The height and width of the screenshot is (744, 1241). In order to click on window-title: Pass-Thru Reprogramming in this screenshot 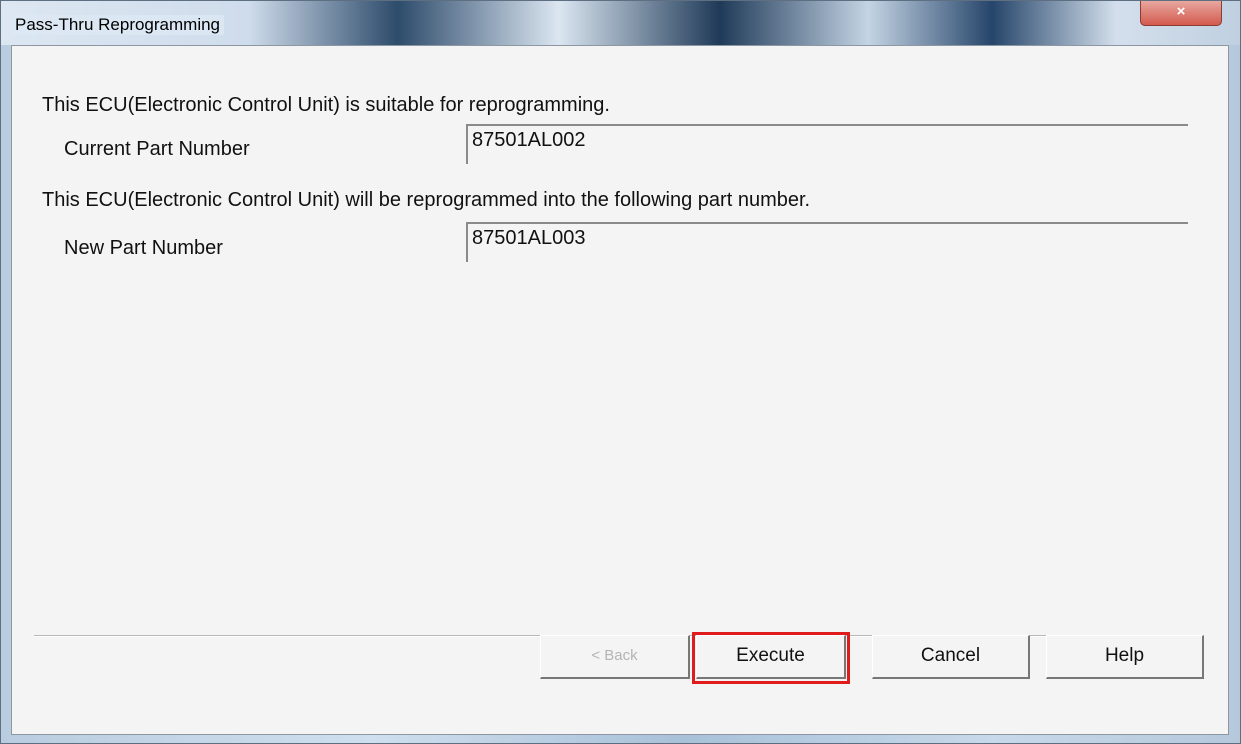, I will do `click(118, 25)`.